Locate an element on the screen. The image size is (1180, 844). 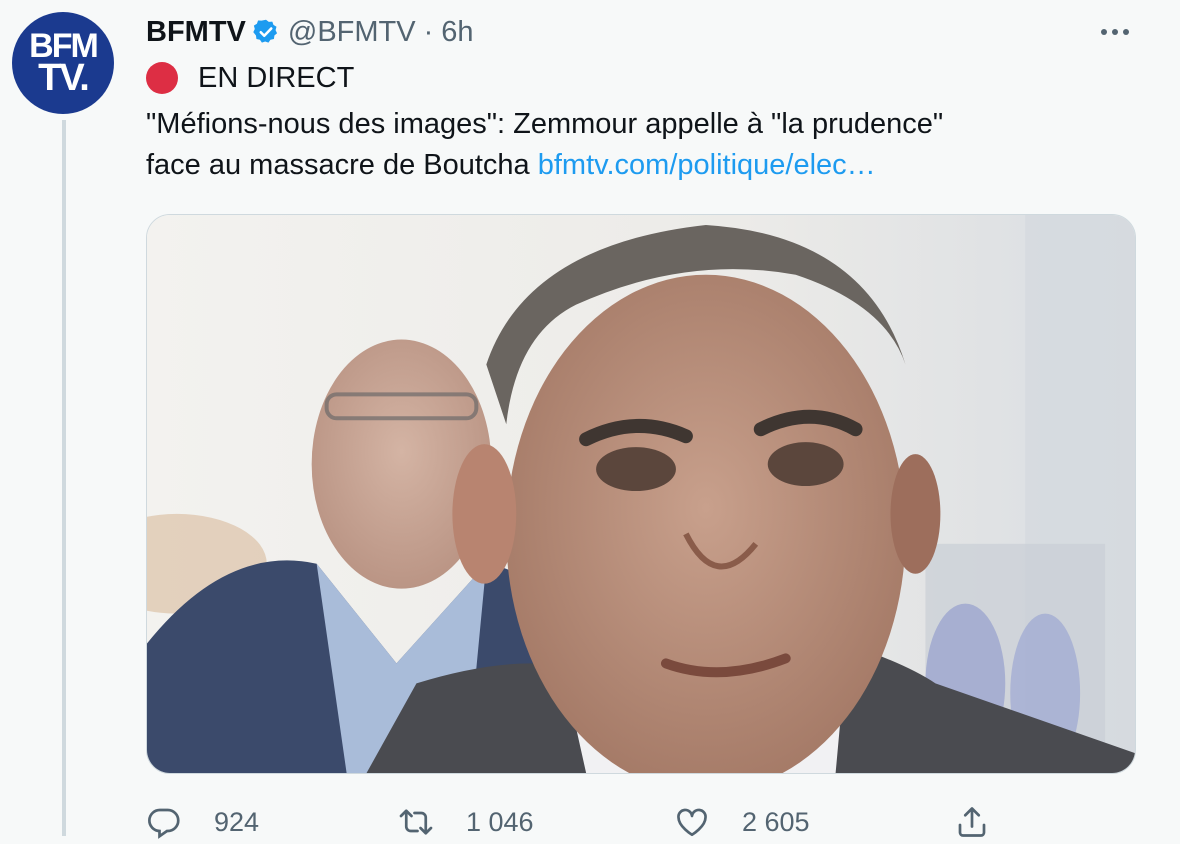
retweet-icon is located at coordinates (416, 822).